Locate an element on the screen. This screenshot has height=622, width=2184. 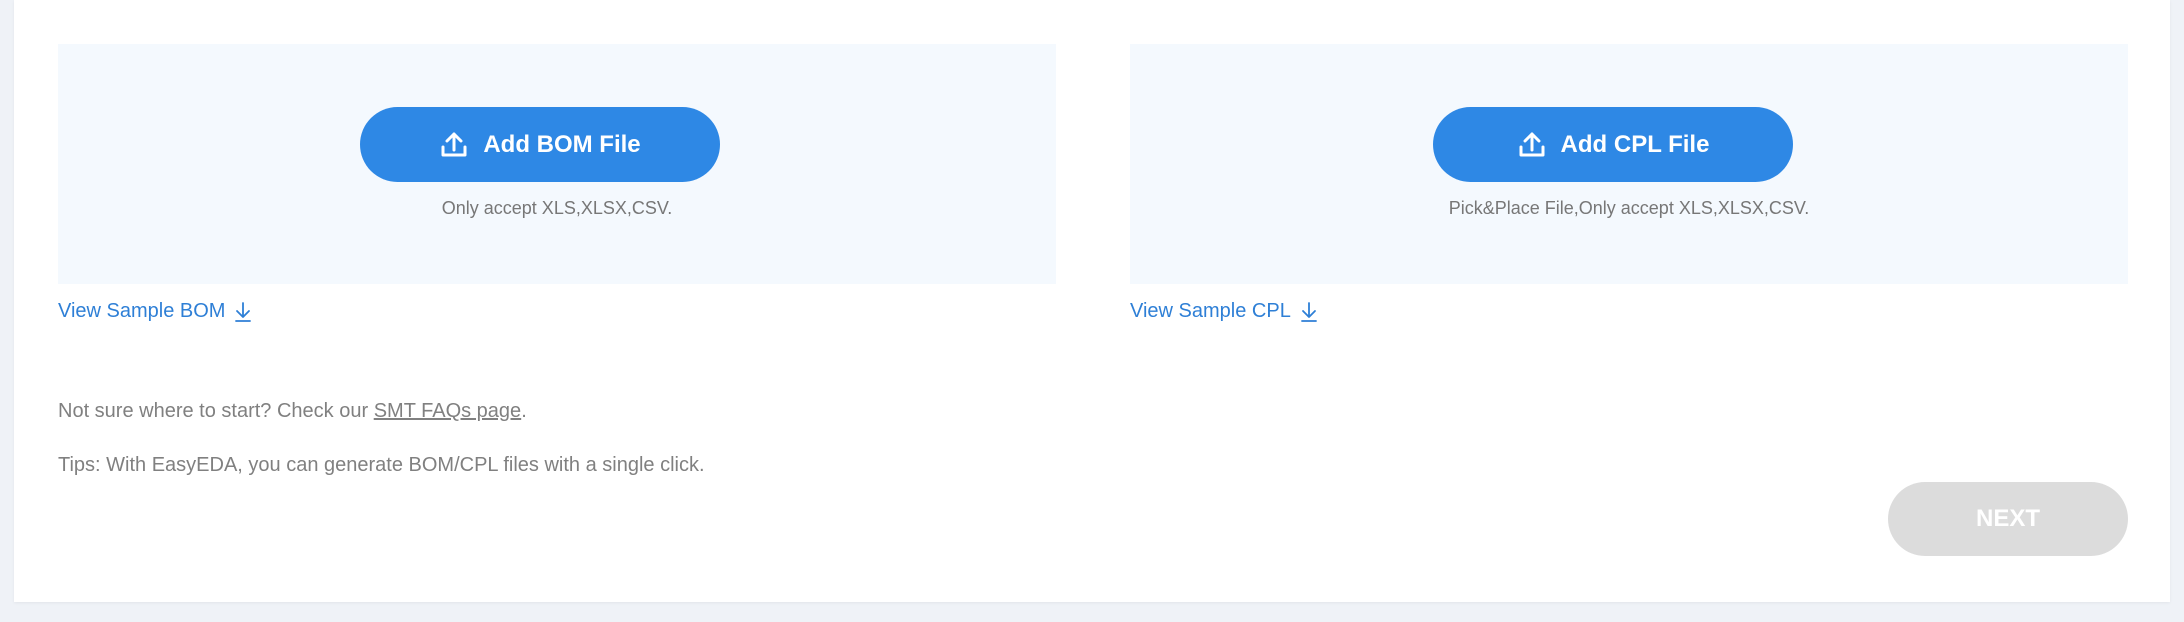
next-button: NEXT is located at coordinates (2008, 519).